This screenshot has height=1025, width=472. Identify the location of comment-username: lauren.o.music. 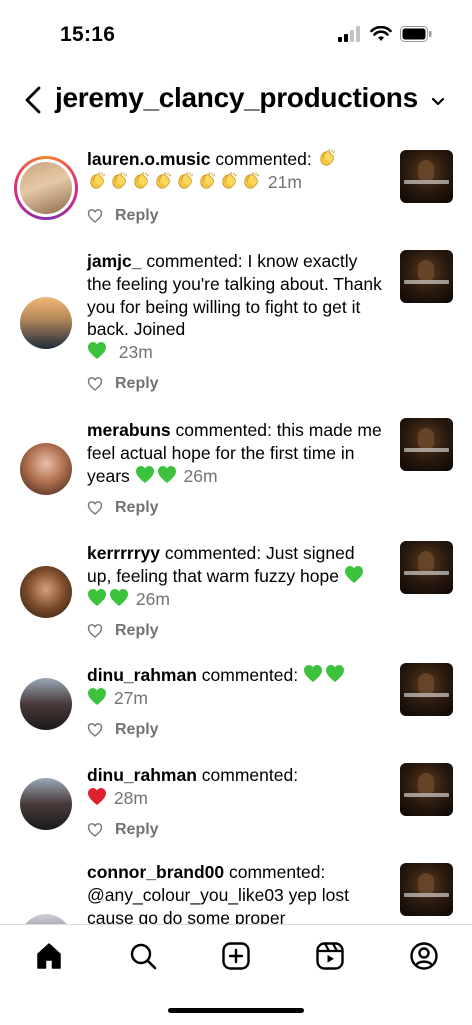
(149, 159).